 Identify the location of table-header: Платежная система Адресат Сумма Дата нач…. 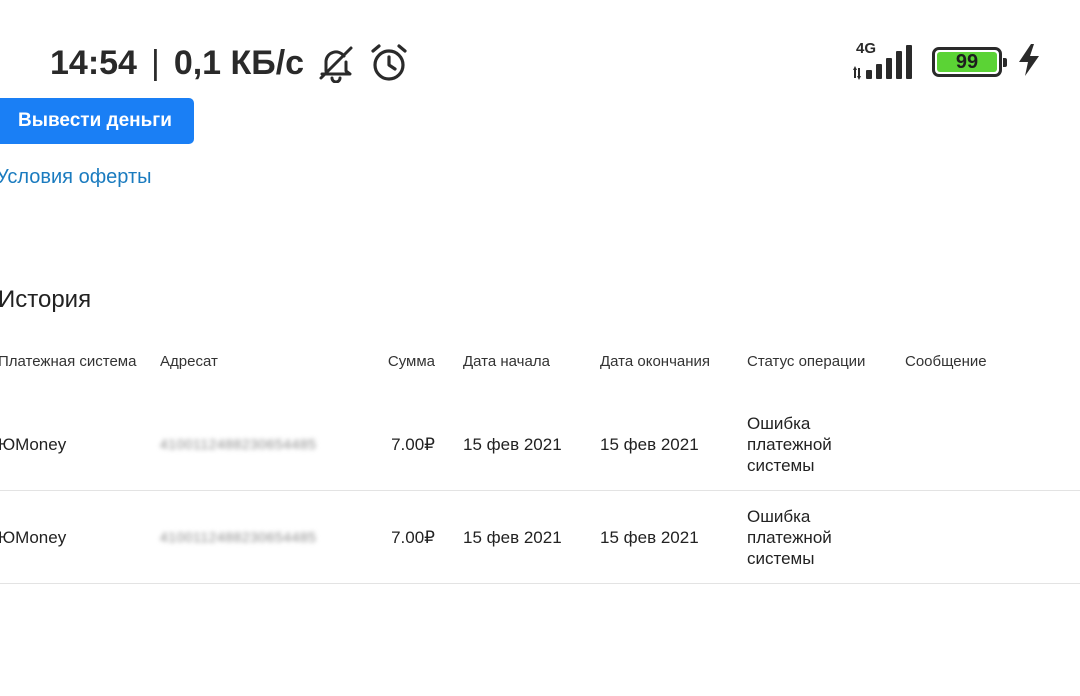
(540, 368).